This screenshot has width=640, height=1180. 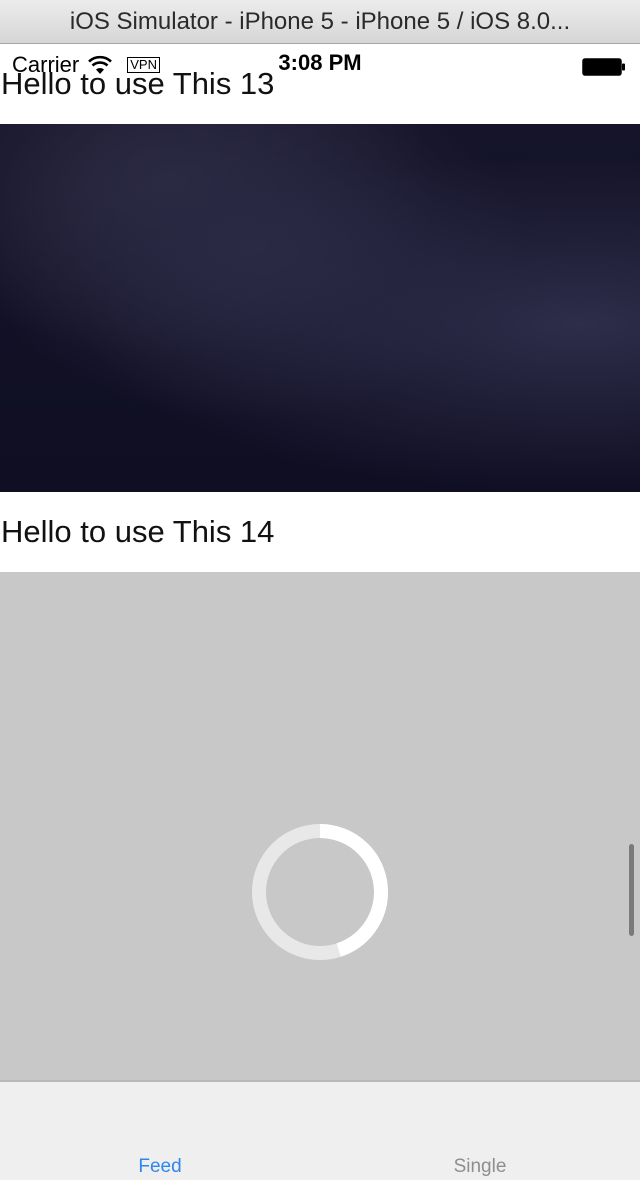 I want to click on battery-icon, so click(x=604, y=66).